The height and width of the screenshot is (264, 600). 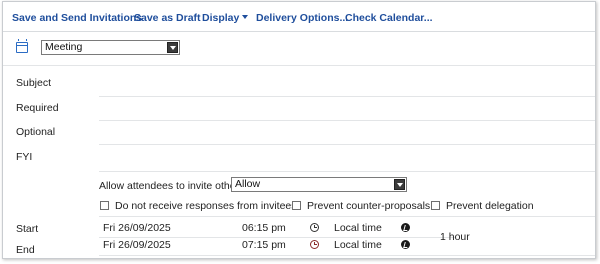 What do you see at coordinates (345, 157) in the screenshot?
I see `fyi-field` at bounding box center [345, 157].